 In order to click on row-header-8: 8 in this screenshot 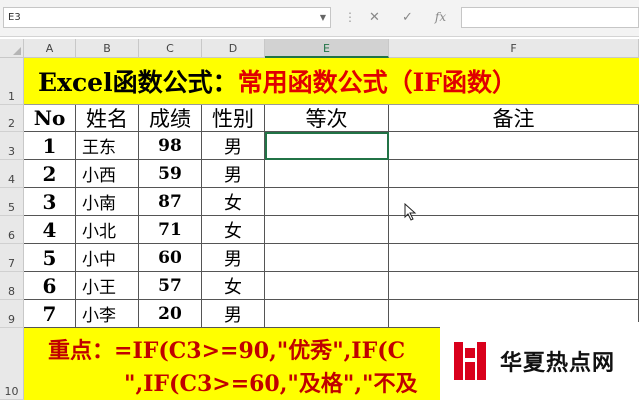, I will do `click(12, 286)`.